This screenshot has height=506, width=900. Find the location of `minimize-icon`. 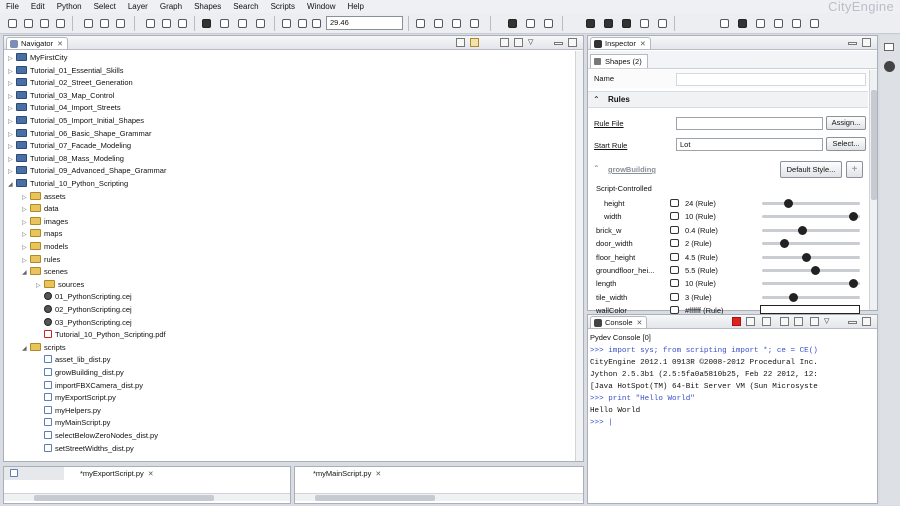

minimize-icon is located at coordinates (558, 43).